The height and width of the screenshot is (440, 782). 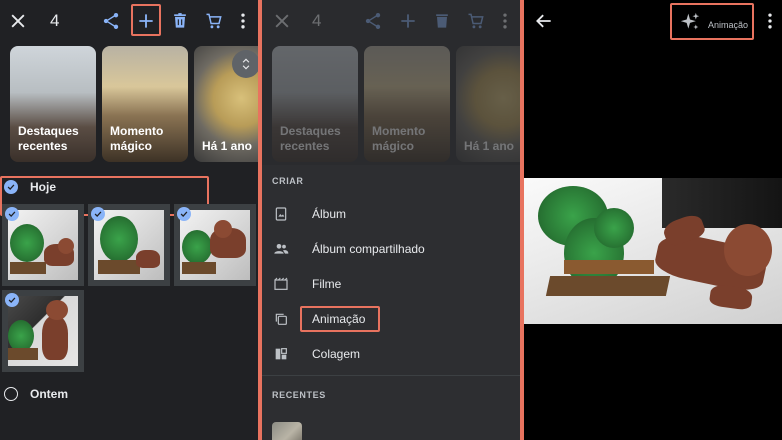 What do you see at coordinates (281, 214) in the screenshot?
I see `album-icon` at bounding box center [281, 214].